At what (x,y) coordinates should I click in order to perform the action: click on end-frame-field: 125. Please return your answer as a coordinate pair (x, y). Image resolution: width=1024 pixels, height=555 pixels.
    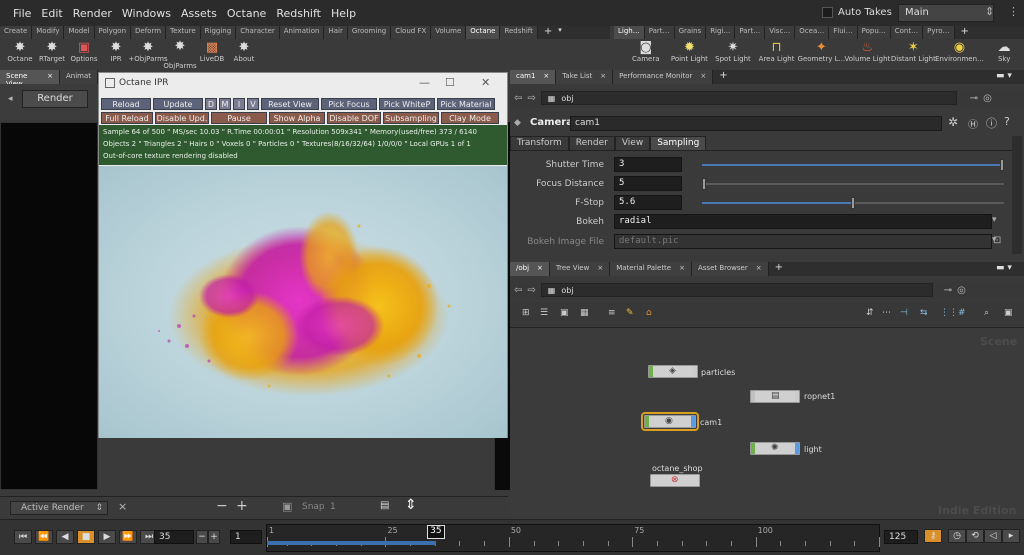
    Looking at the image, I should click on (901, 537).